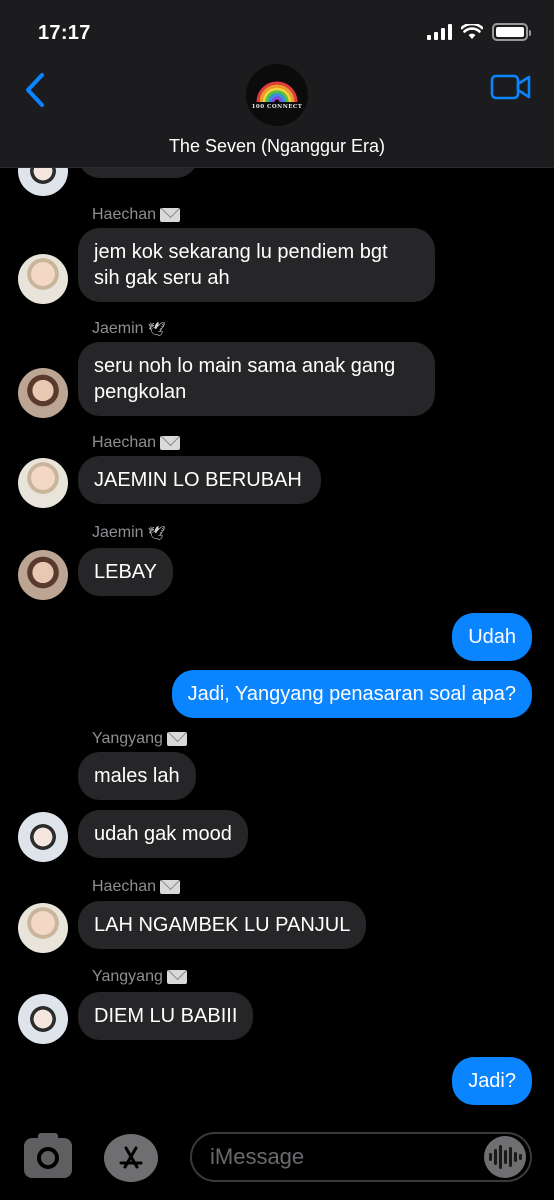 This screenshot has height=1200, width=554. What do you see at coordinates (48, 1155) in the screenshot?
I see `camera-button` at bounding box center [48, 1155].